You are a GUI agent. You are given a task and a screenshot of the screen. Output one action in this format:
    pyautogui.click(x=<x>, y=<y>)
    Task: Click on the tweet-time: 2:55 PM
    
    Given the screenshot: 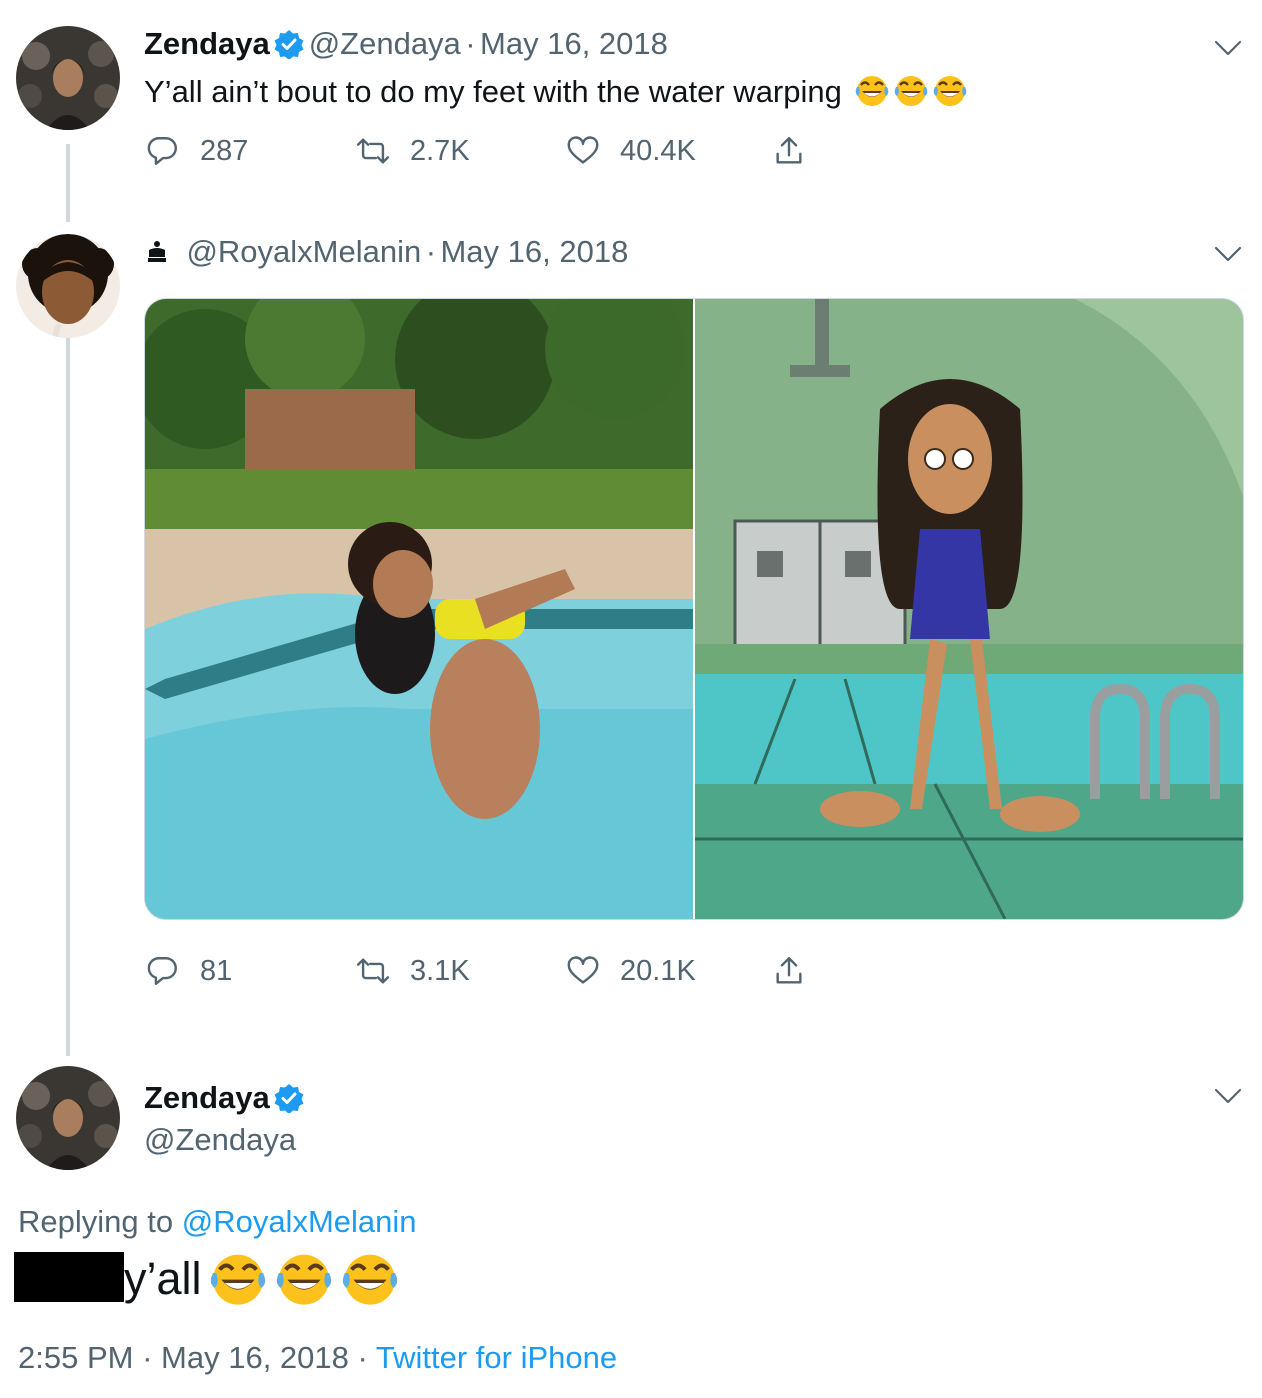 What is the action you would take?
    pyautogui.click(x=75, y=1357)
    